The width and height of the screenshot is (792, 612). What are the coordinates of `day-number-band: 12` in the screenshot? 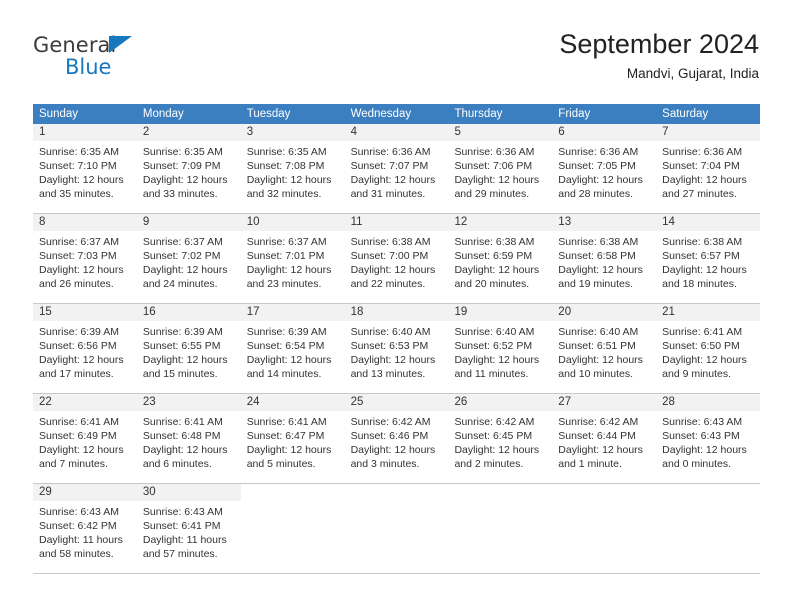 It's located at (500, 222).